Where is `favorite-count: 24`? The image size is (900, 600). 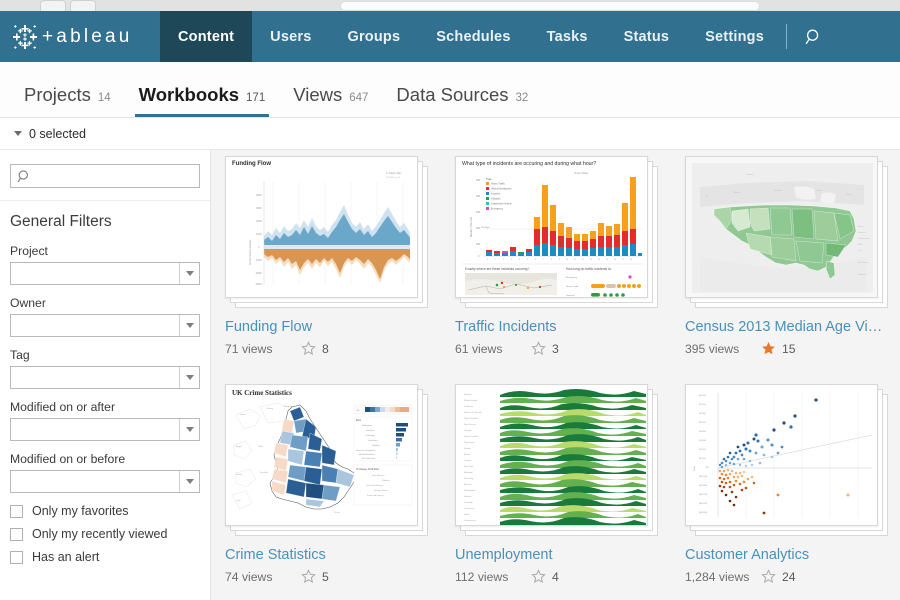
favorite-count: 24 is located at coordinates (789, 576).